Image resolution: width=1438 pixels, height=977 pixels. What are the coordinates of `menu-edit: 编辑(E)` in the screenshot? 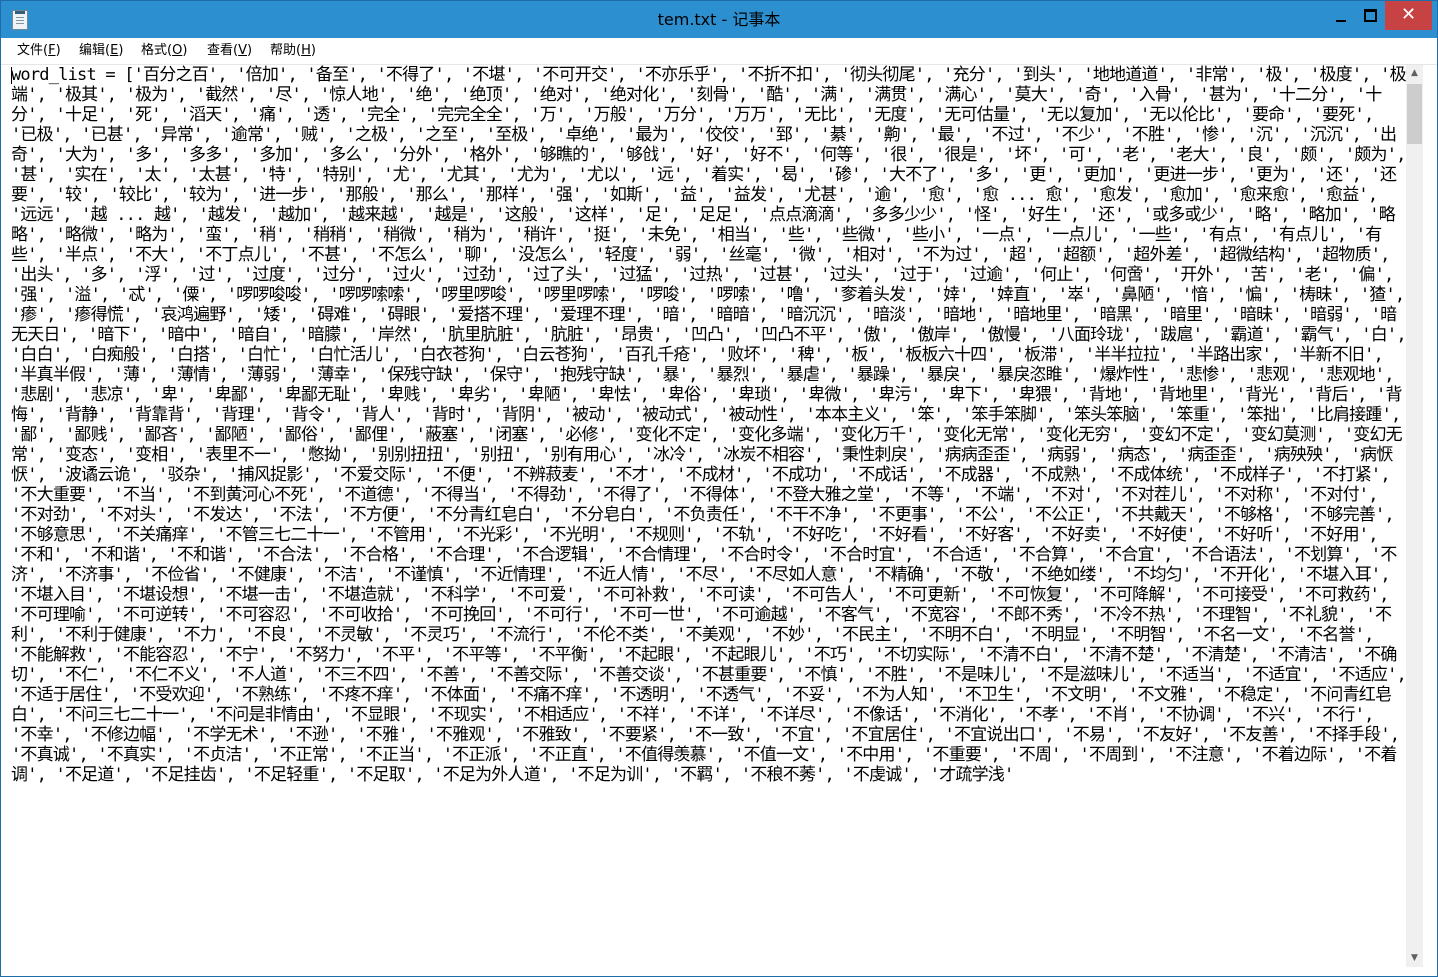 It's located at (101, 51).